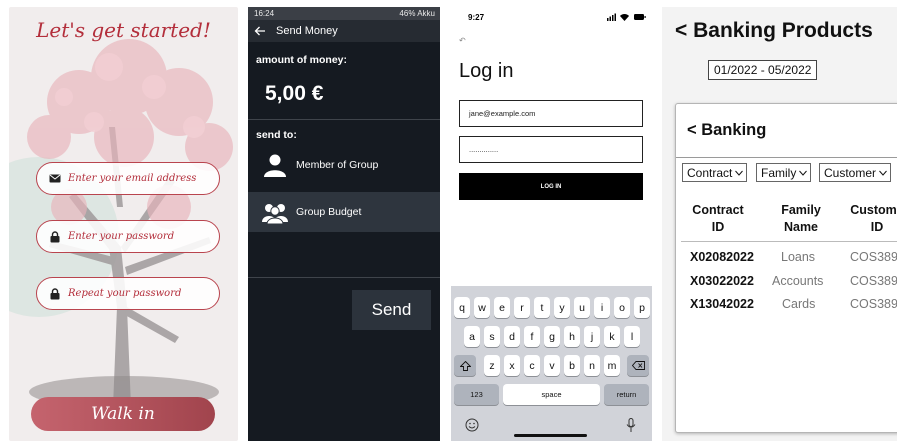 The image size is (897, 448). I want to click on backspace-key, so click(638, 365).